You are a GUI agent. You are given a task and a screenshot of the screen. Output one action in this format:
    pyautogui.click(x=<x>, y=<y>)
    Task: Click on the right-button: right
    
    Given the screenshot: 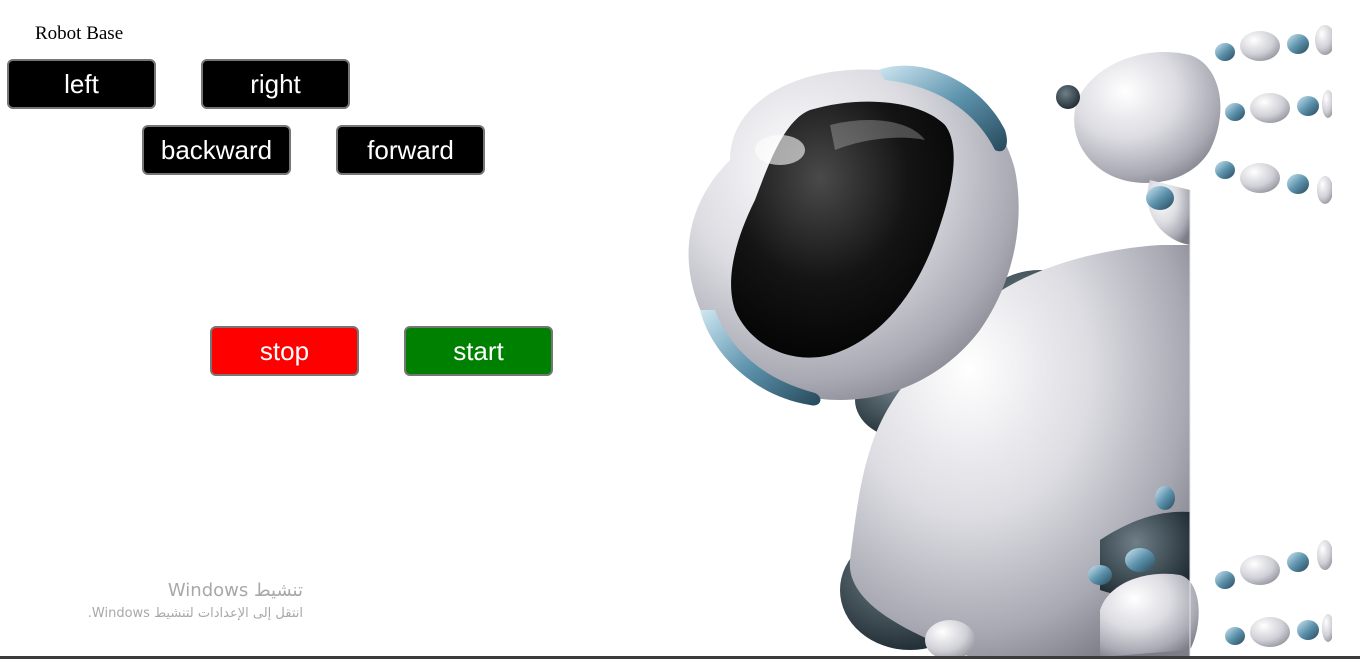 What is the action you would take?
    pyautogui.click(x=275, y=84)
    